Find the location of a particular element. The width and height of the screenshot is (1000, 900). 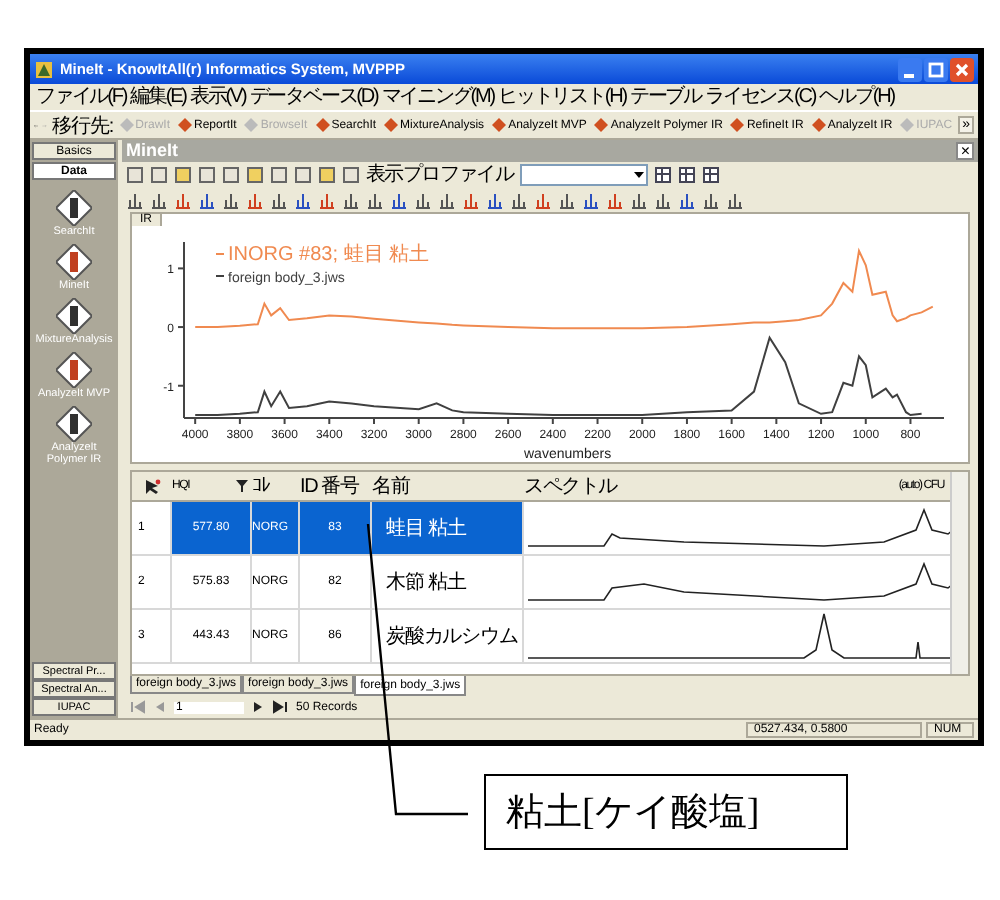

scroll-bar is located at coordinates (959, 573).